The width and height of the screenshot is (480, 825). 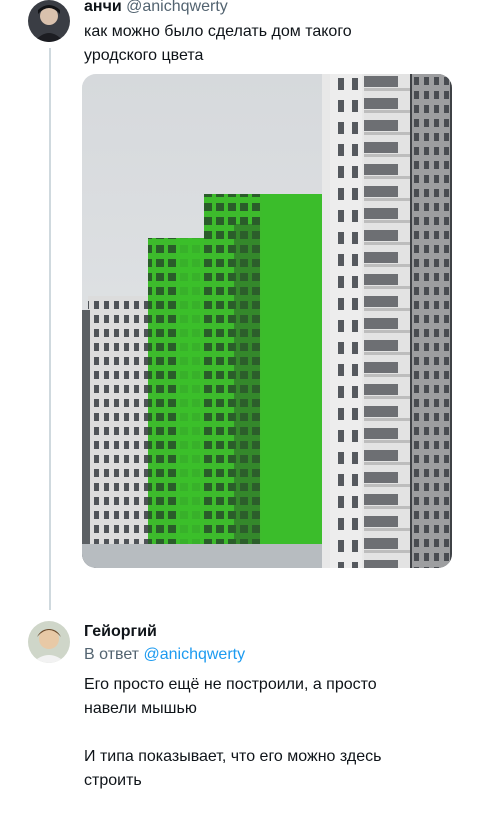 What do you see at coordinates (113, 780) in the screenshot?
I see `reply-text-line: строить` at bounding box center [113, 780].